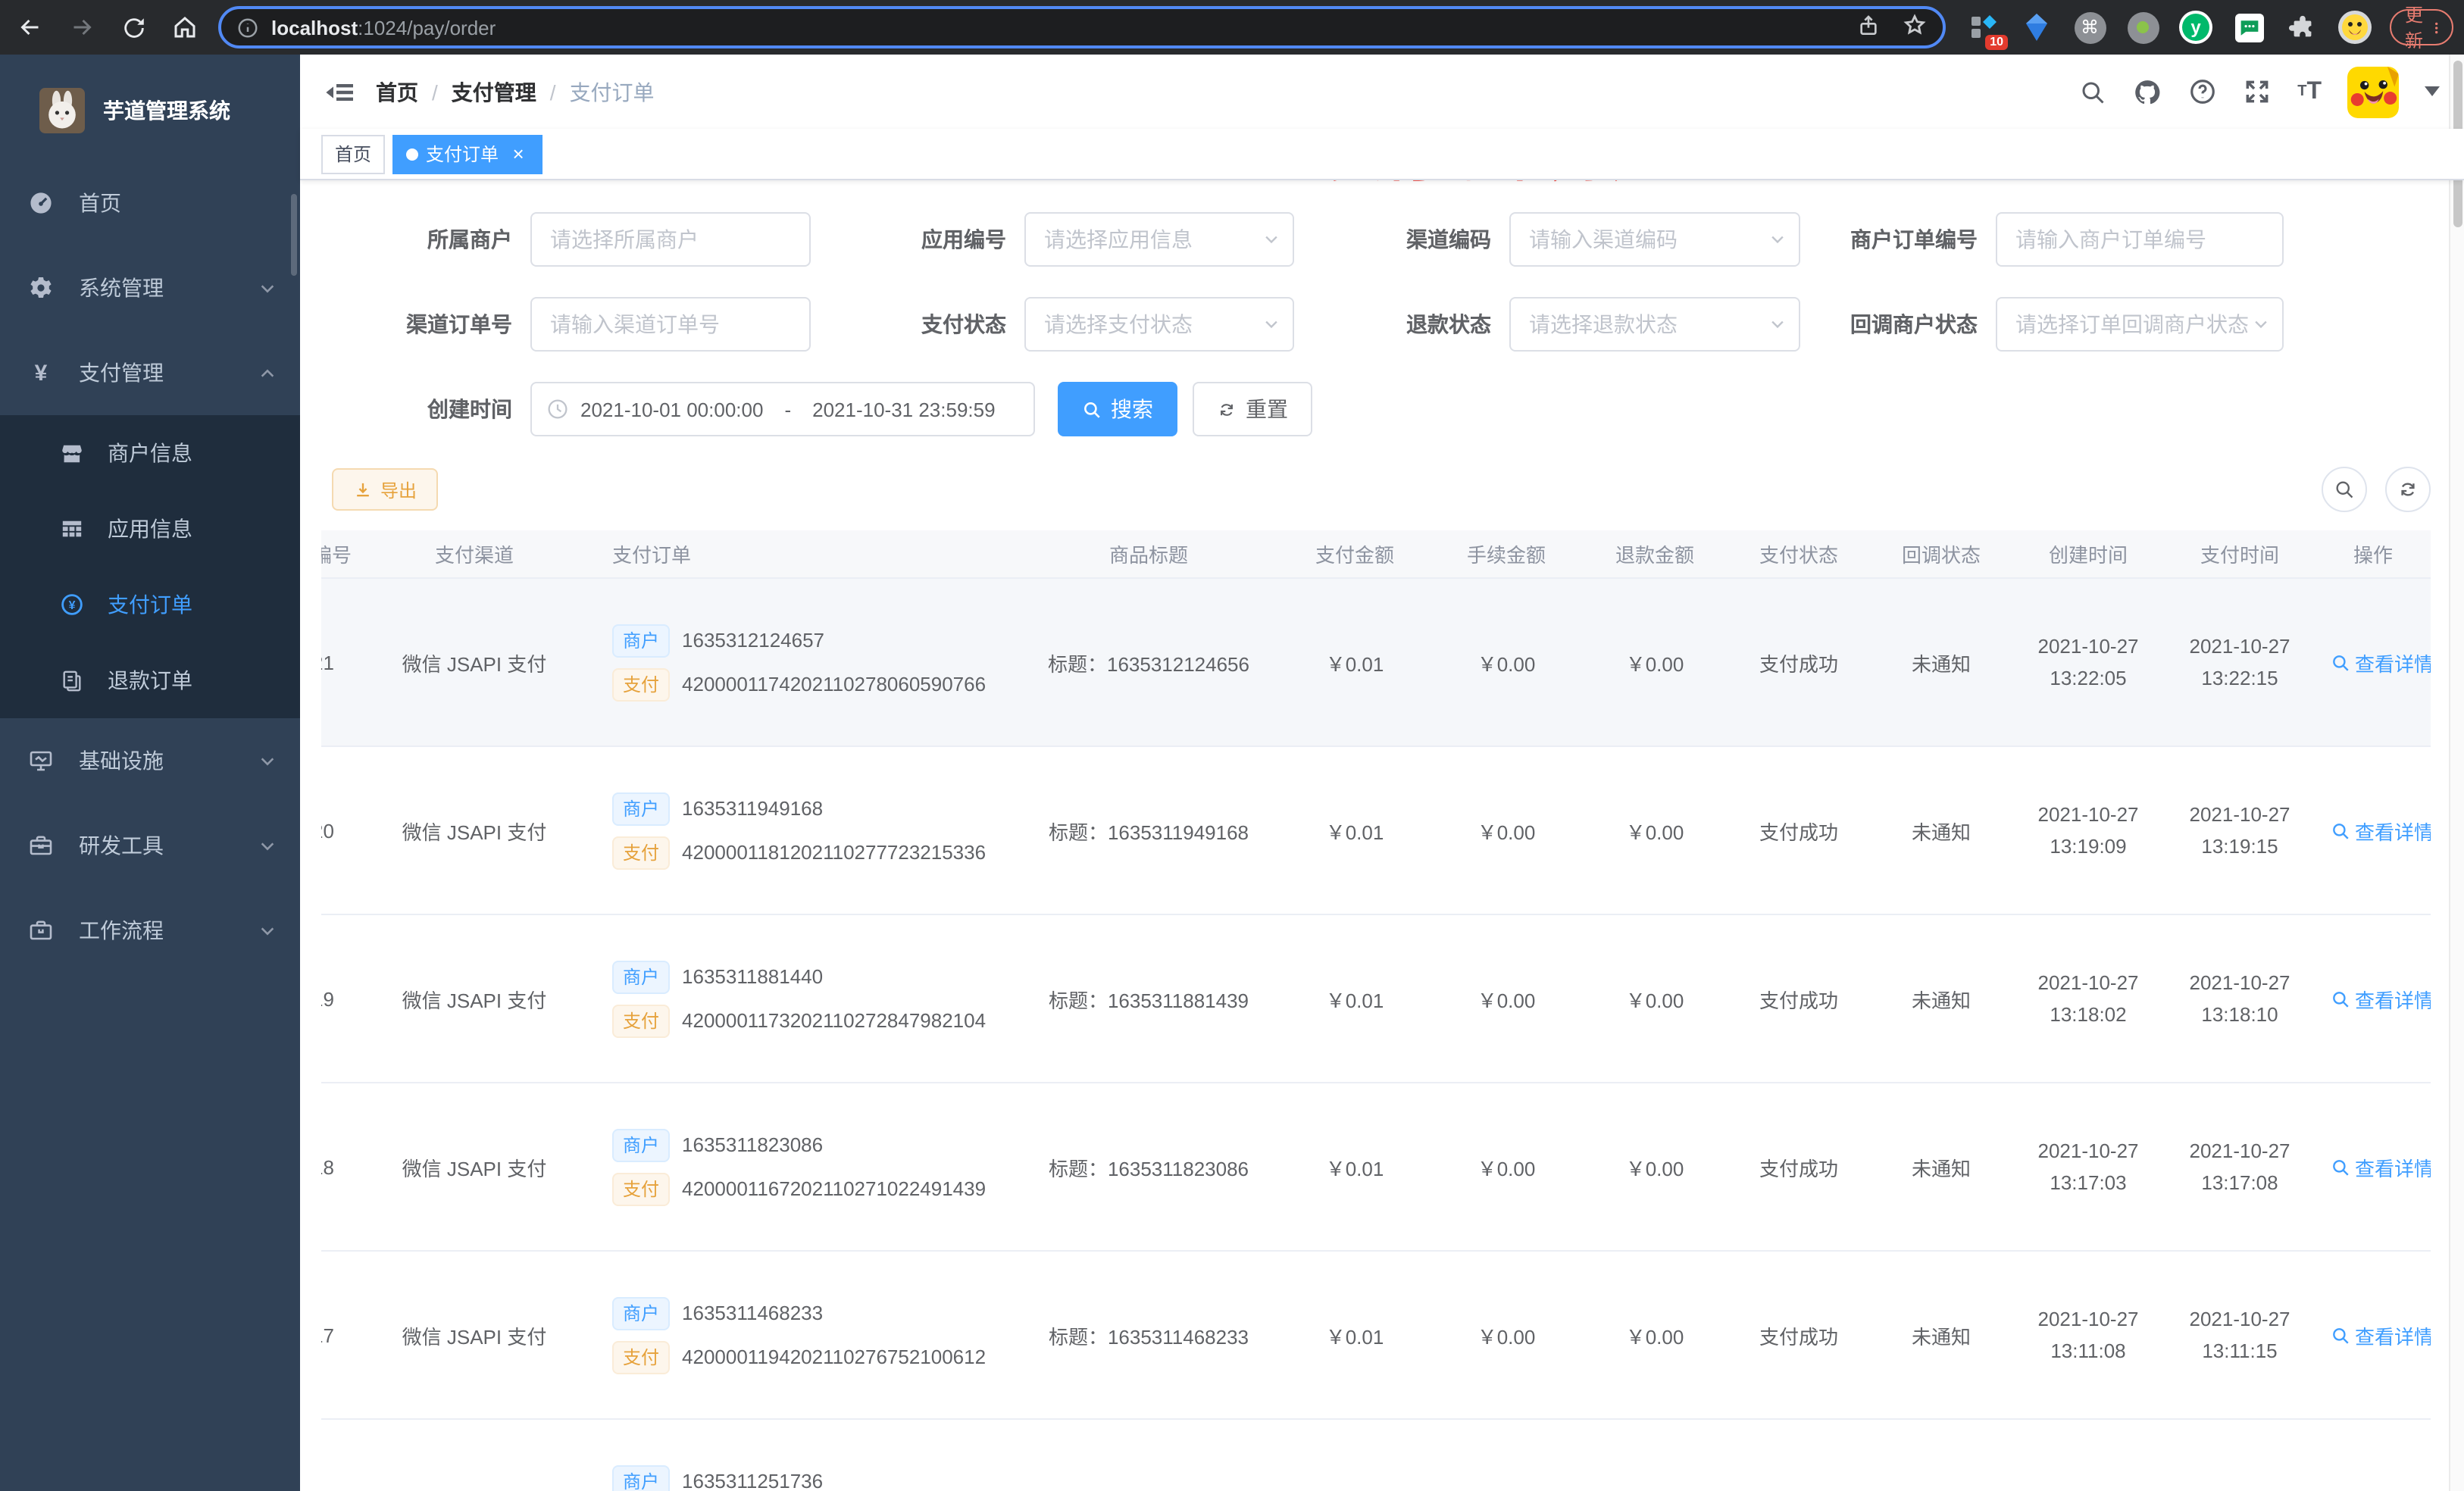 This screenshot has width=2464, height=1491. I want to click on browser-menu-dots-icon, so click(2437, 27).